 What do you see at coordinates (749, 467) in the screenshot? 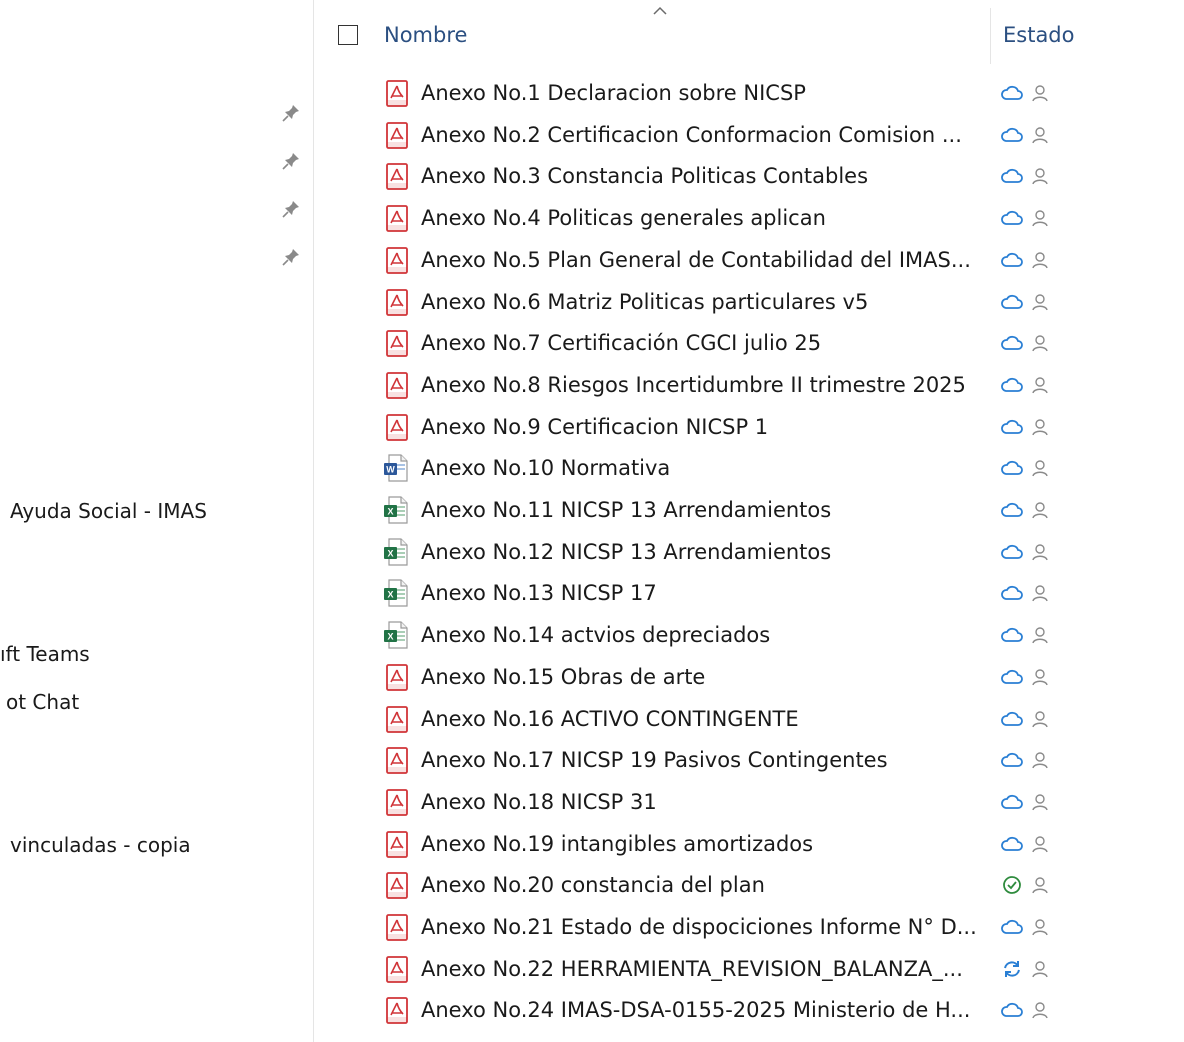
I see `file-row: W Anexo No.10 Normativa` at bounding box center [749, 467].